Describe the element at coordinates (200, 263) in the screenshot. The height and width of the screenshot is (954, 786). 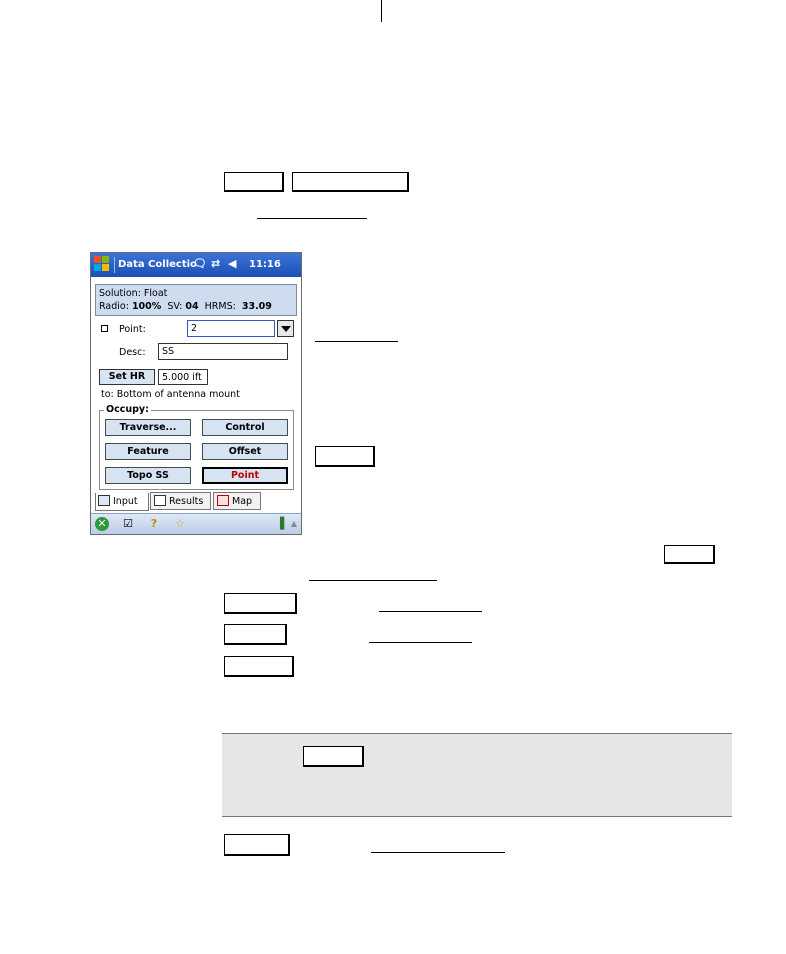
I see `speech-bubble-icon: 🗨` at that location.